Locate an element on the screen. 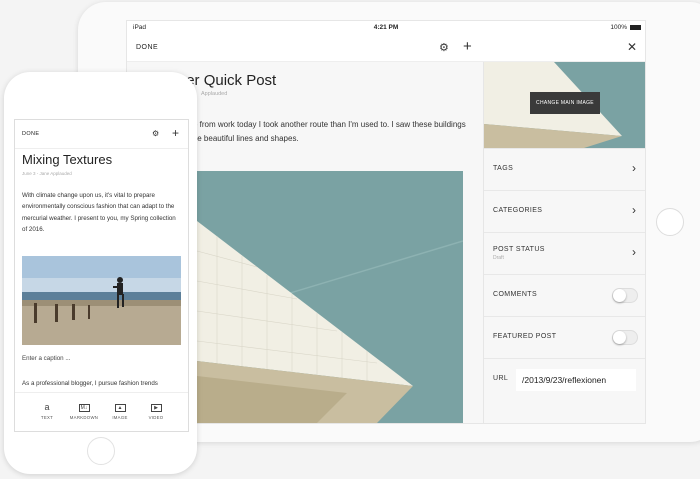 This screenshot has width=700, height=479. block-label: MARKDOWN is located at coordinates (84, 417).